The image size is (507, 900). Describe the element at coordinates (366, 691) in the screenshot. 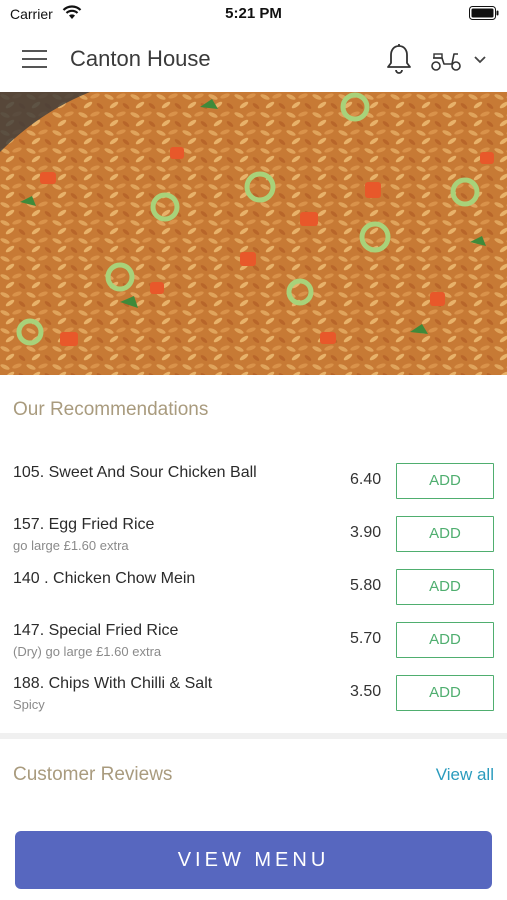

I see `item-price: 3.50` at that location.